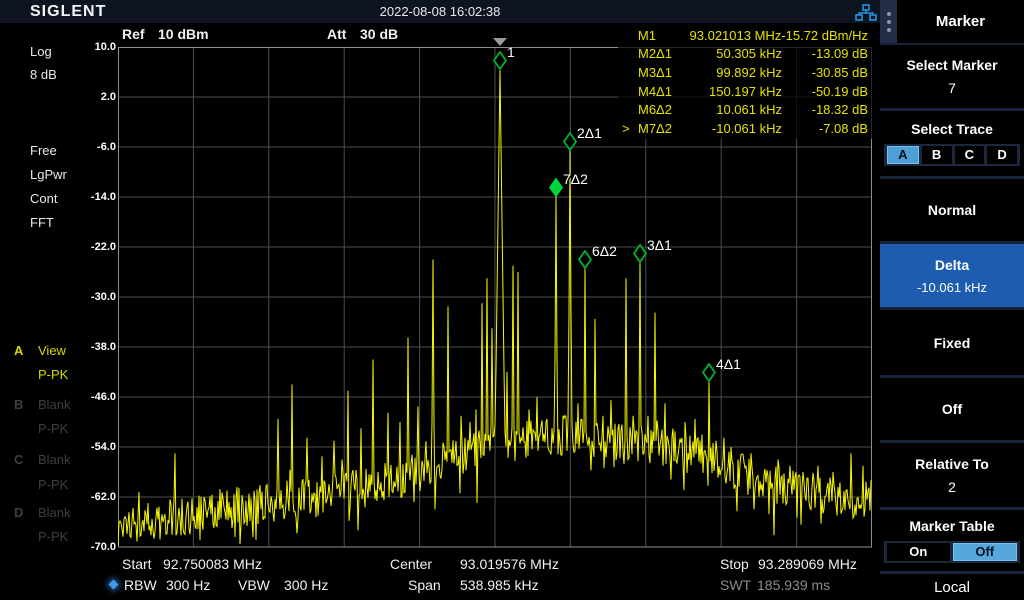 This screenshot has width=1024, height=600. What do you see at coordinates (54, 459) in the screenshot?
I see `trace-c-state: Blank` at bounding box center [54, 459].